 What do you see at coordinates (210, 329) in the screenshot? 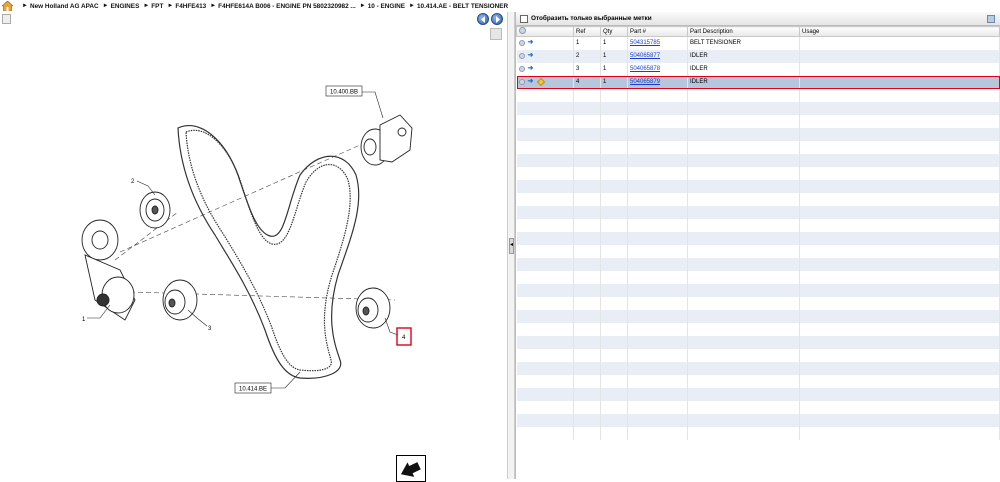
I see `callout-ref-3: 3` at bounding box center [210, 329].